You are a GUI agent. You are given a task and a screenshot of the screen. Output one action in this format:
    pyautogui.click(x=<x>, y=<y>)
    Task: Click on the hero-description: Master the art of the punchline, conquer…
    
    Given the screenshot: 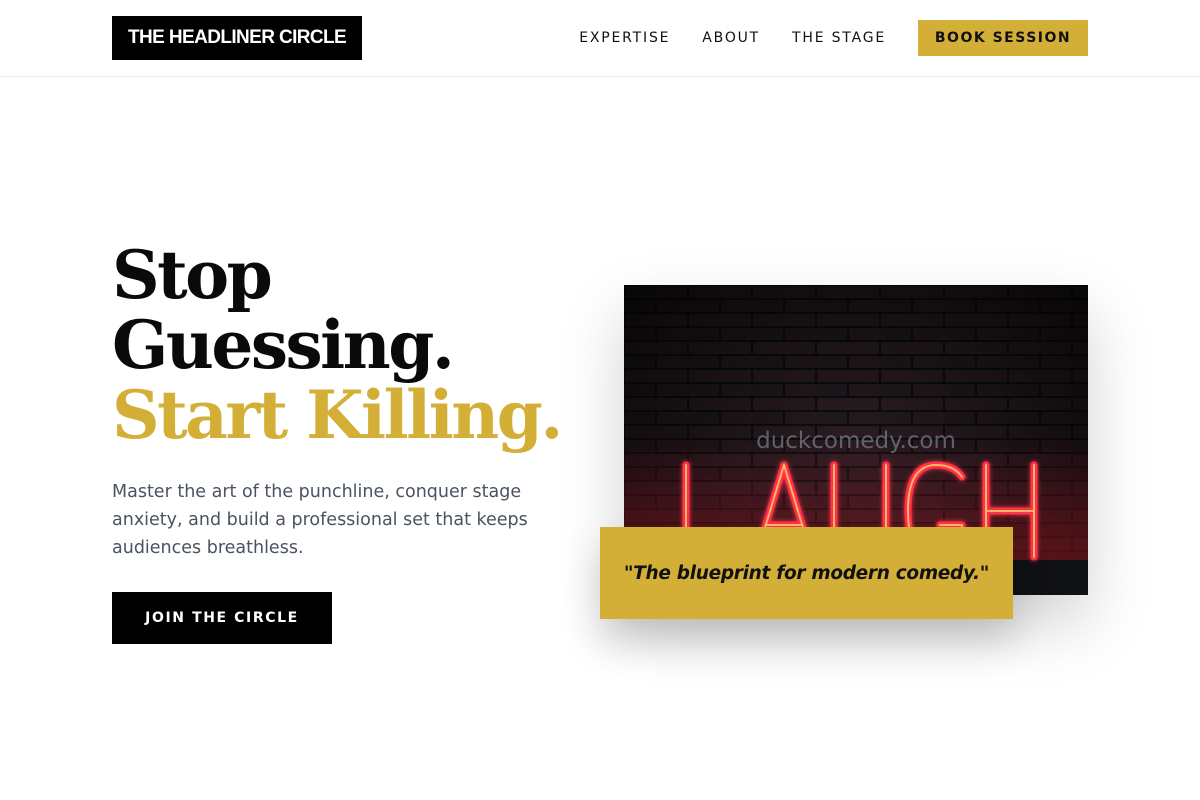 What is the action you would take?
    pyautogui.click(x=320, y=520)
    